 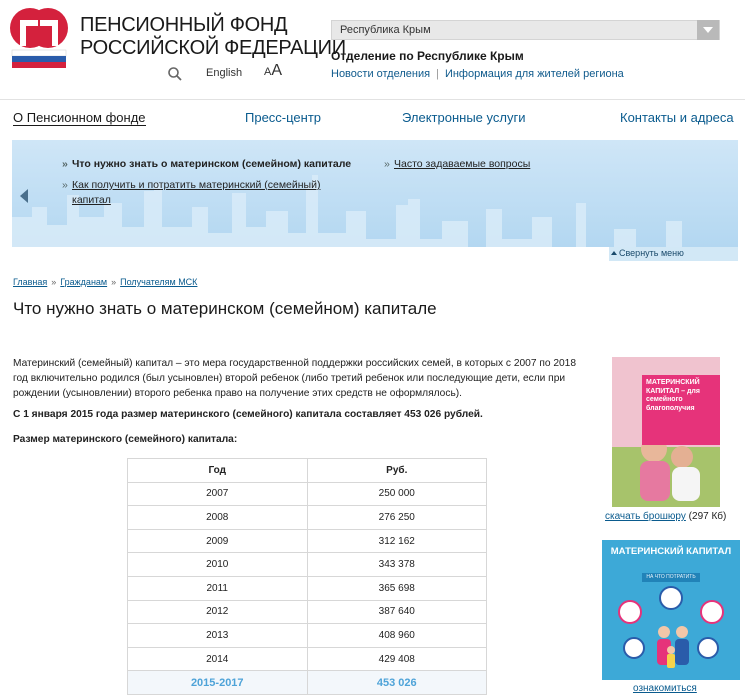 I want to click on table-row: 2010 343 378, so click(x=307, y=564).